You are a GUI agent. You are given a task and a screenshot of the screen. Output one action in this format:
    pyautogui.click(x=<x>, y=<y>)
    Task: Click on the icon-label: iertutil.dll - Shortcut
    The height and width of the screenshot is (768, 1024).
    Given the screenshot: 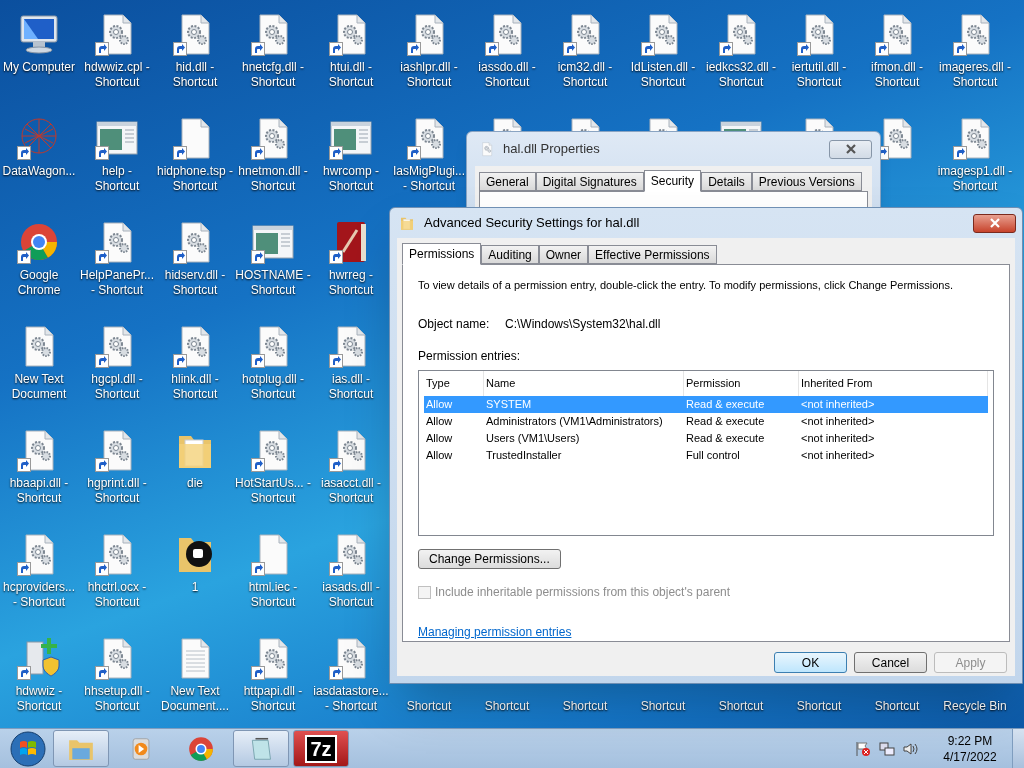 What is the action you would take?
    pyautogui.click(x=819, y=75)
    